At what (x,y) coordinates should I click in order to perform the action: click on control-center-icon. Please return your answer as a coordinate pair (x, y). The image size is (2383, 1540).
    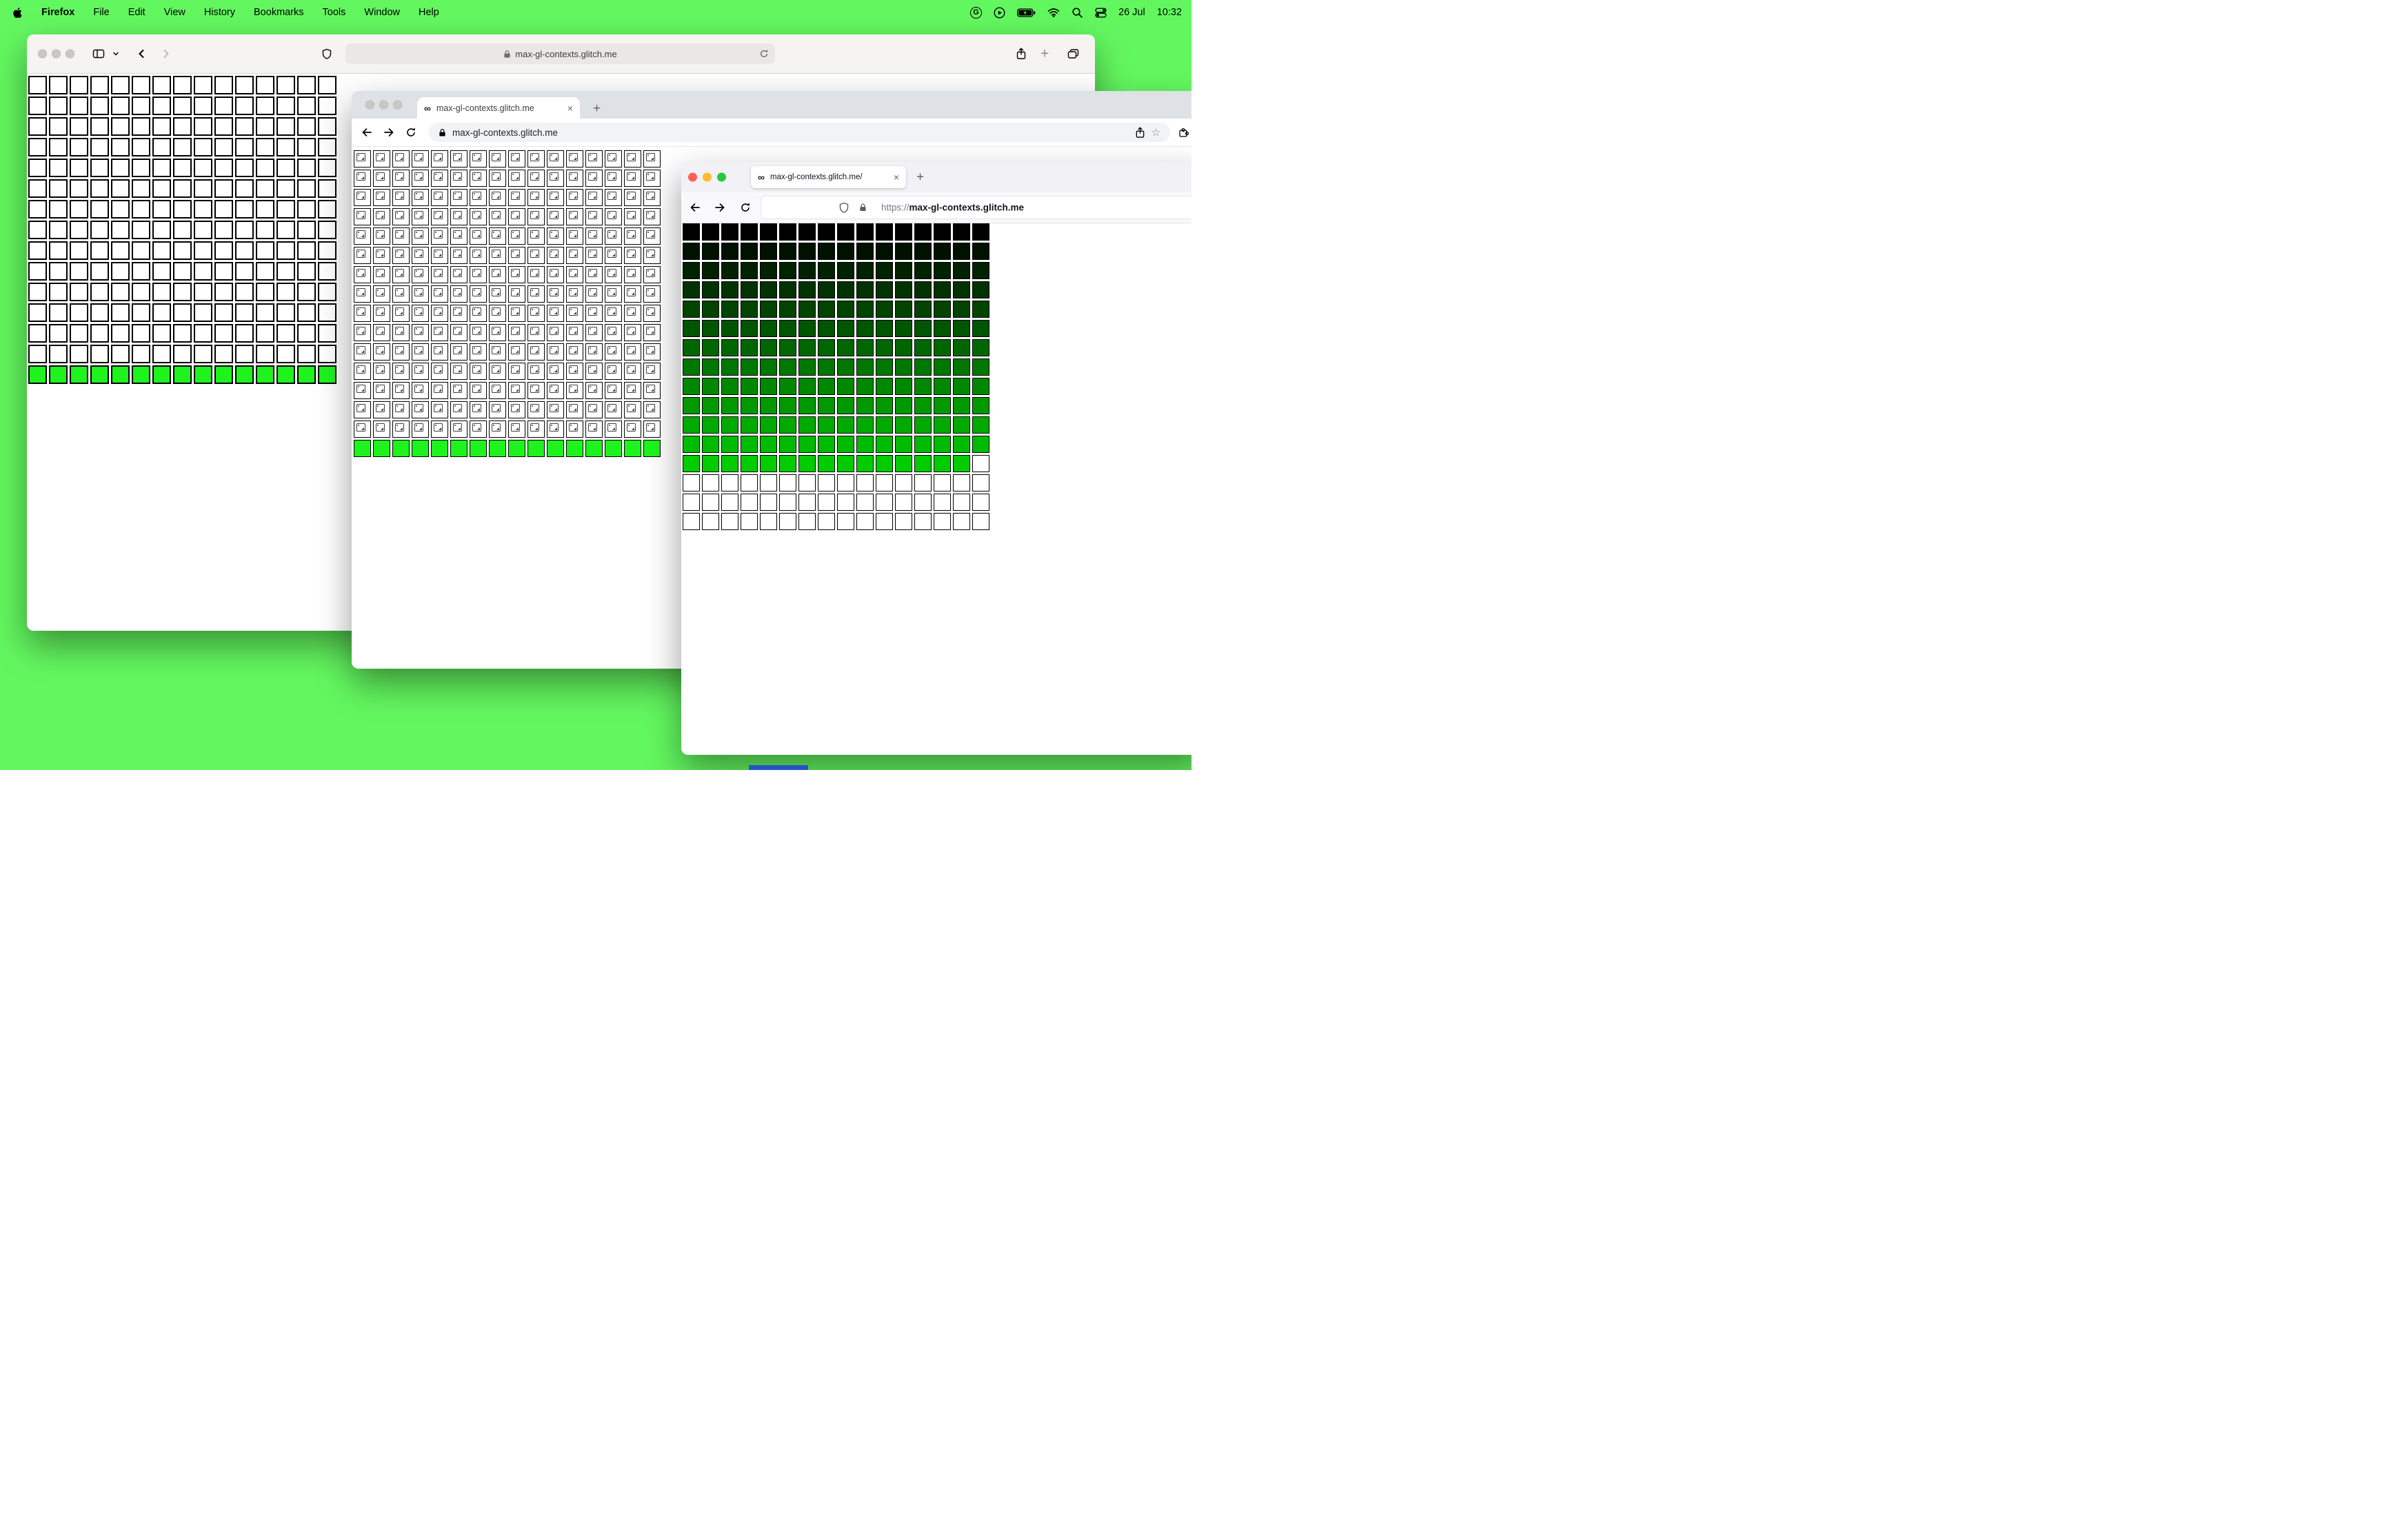
    Looking at the image, I should click on (1101, 13).